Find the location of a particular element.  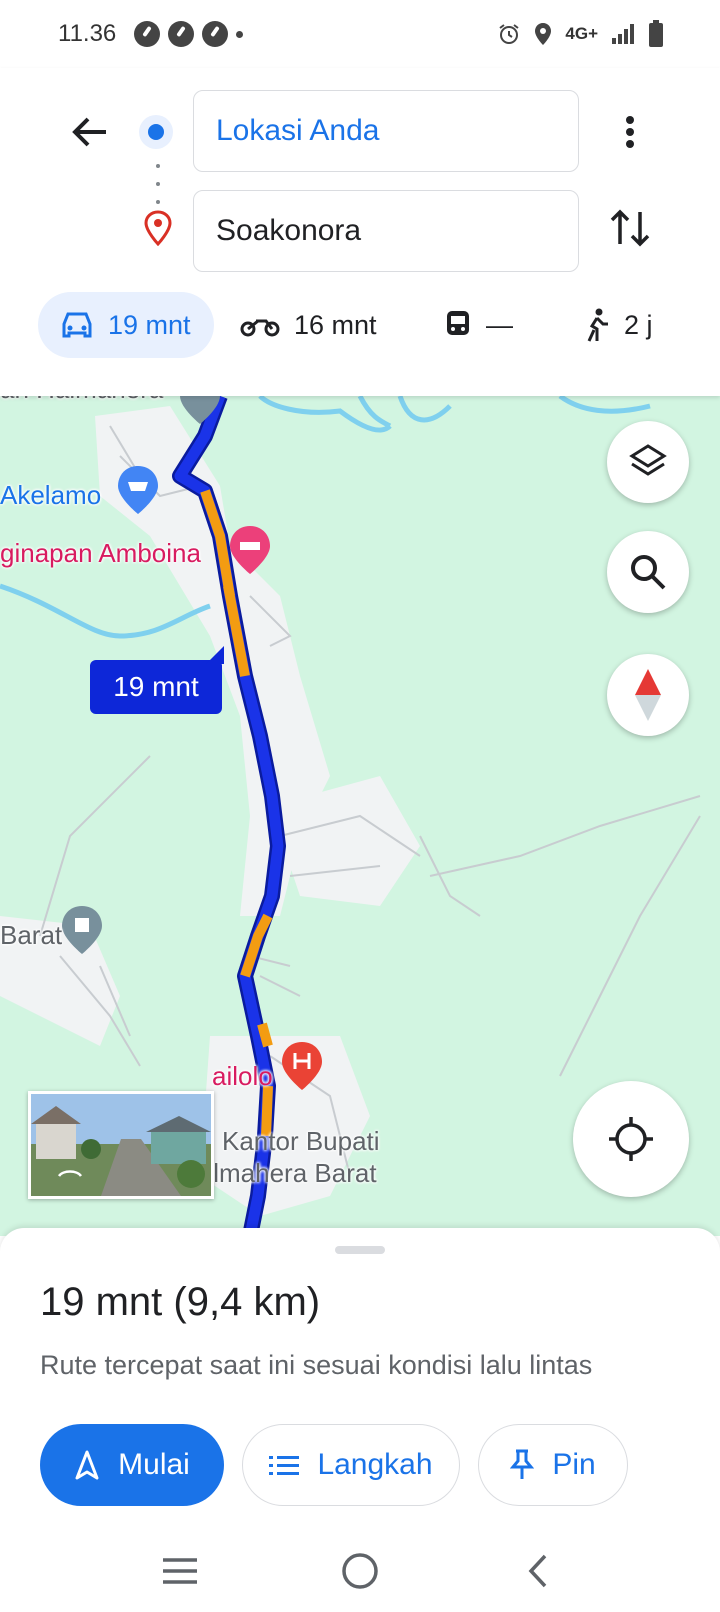

search-along-route-button is located at coordinates (648, 572).